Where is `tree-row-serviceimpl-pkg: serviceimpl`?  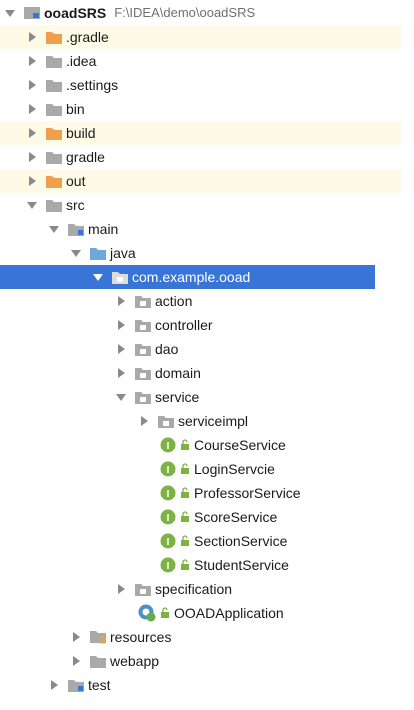
tree-row-serviceimpl-pkg: serviceimpl is located at coordinates (124, 421).